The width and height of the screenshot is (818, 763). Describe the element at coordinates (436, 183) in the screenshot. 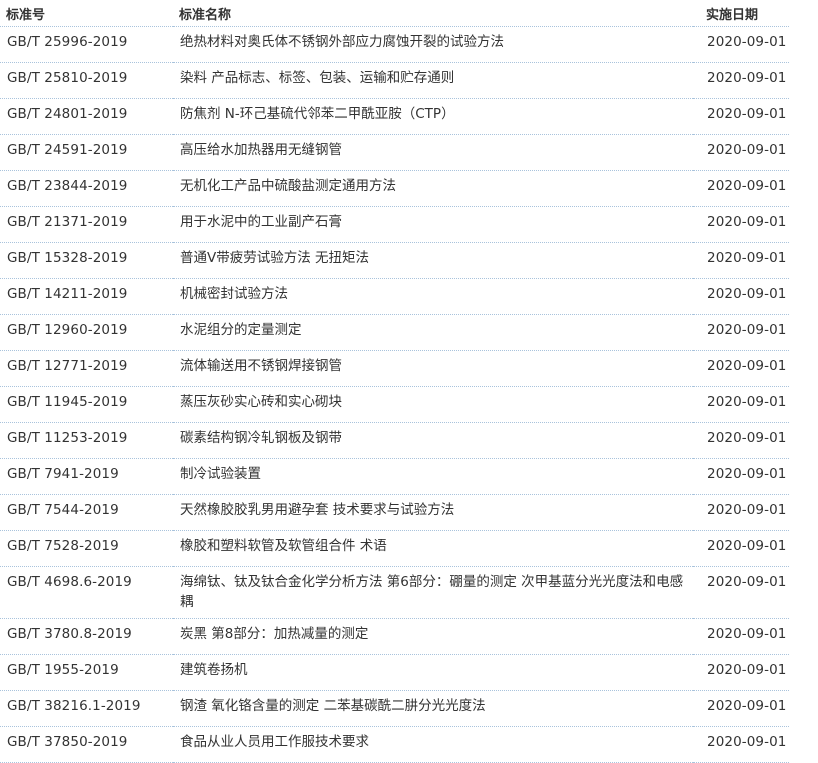

I see `standard-name-link: 无机化工产品中硫酸盐测定通用方法` at that location.